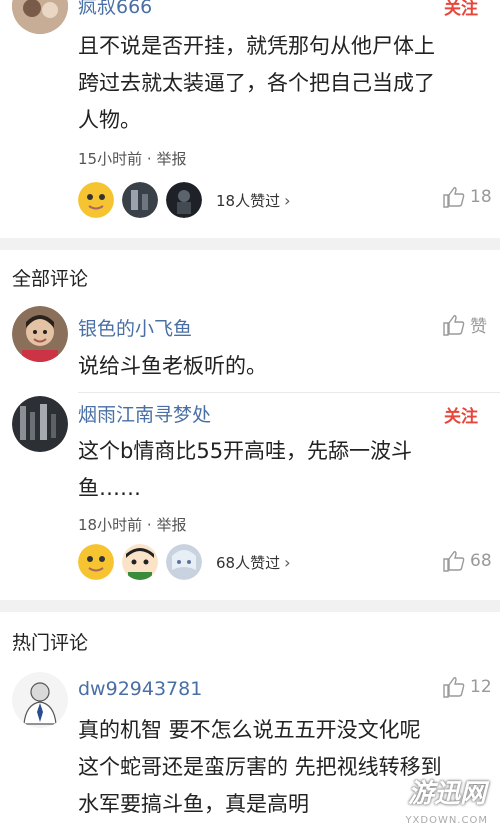 Image resolution: width=500 pixels, height=832 pixels. What do you see at coordinates (446, 820) in the screenshot?
I see `watermark-domain: YXDOWN.COM` at bounding box center [446, 820].